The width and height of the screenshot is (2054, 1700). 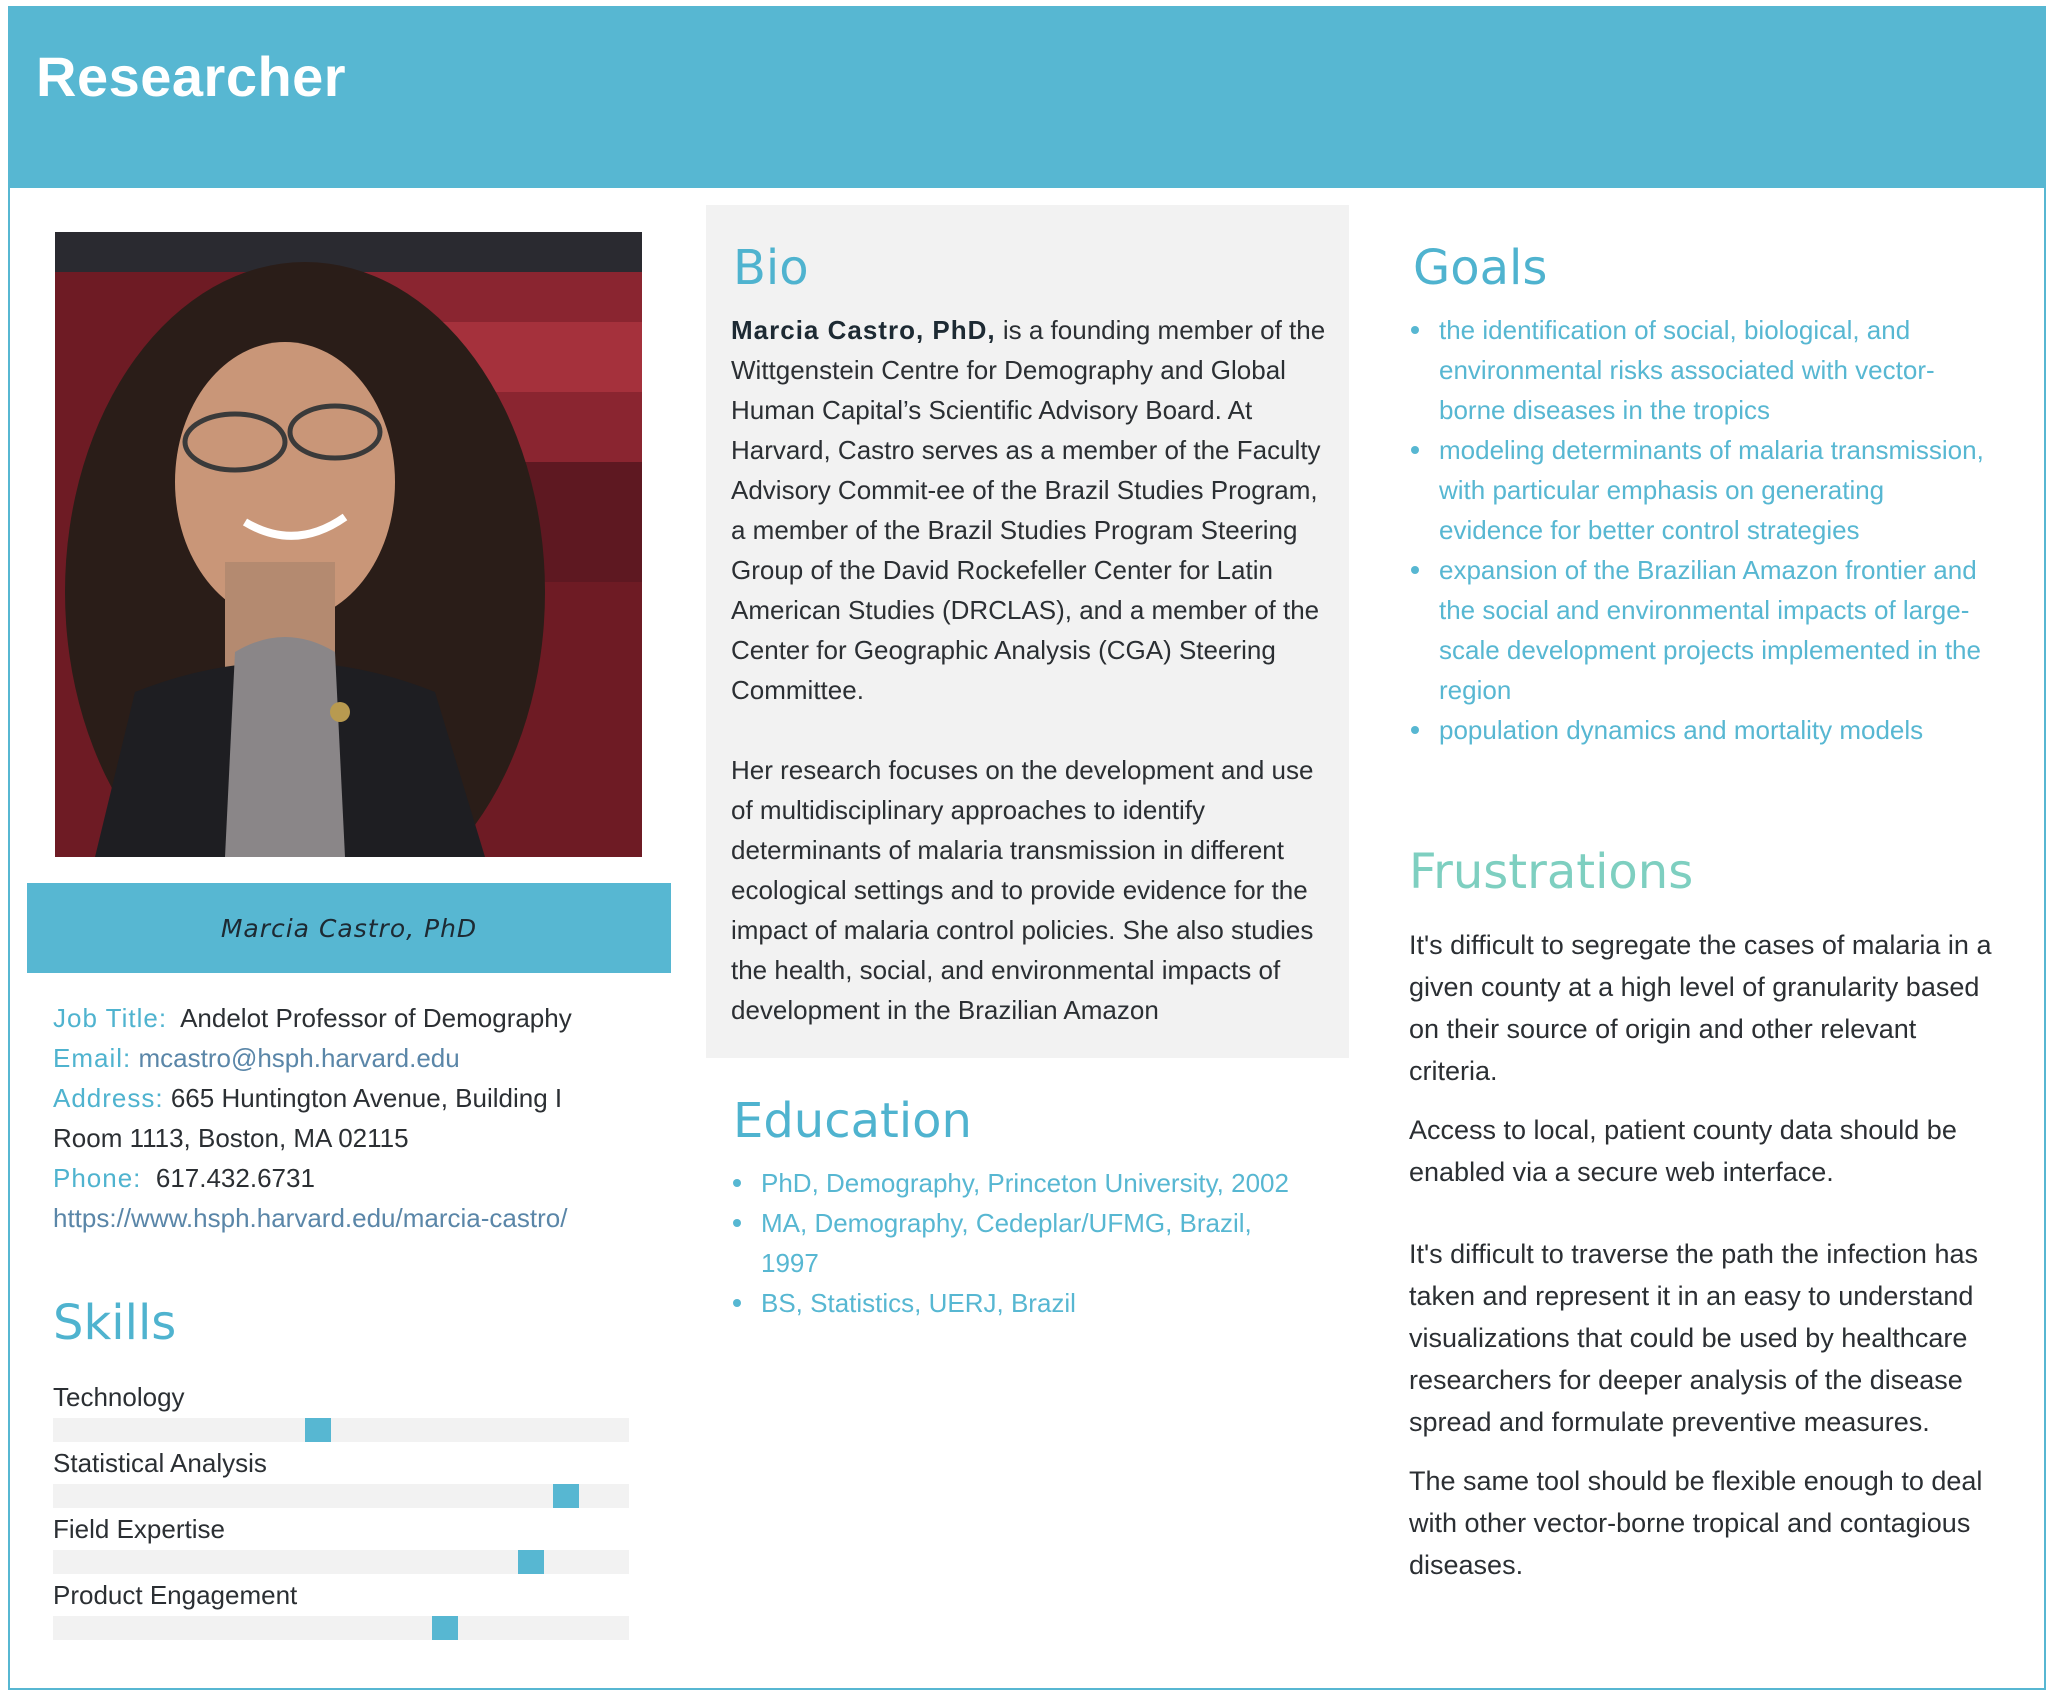 What do you see at coordinates (1551, 872) in the screenshot?
I see `frustrations-title: Frustrations` at bounding box center [1551, 872].